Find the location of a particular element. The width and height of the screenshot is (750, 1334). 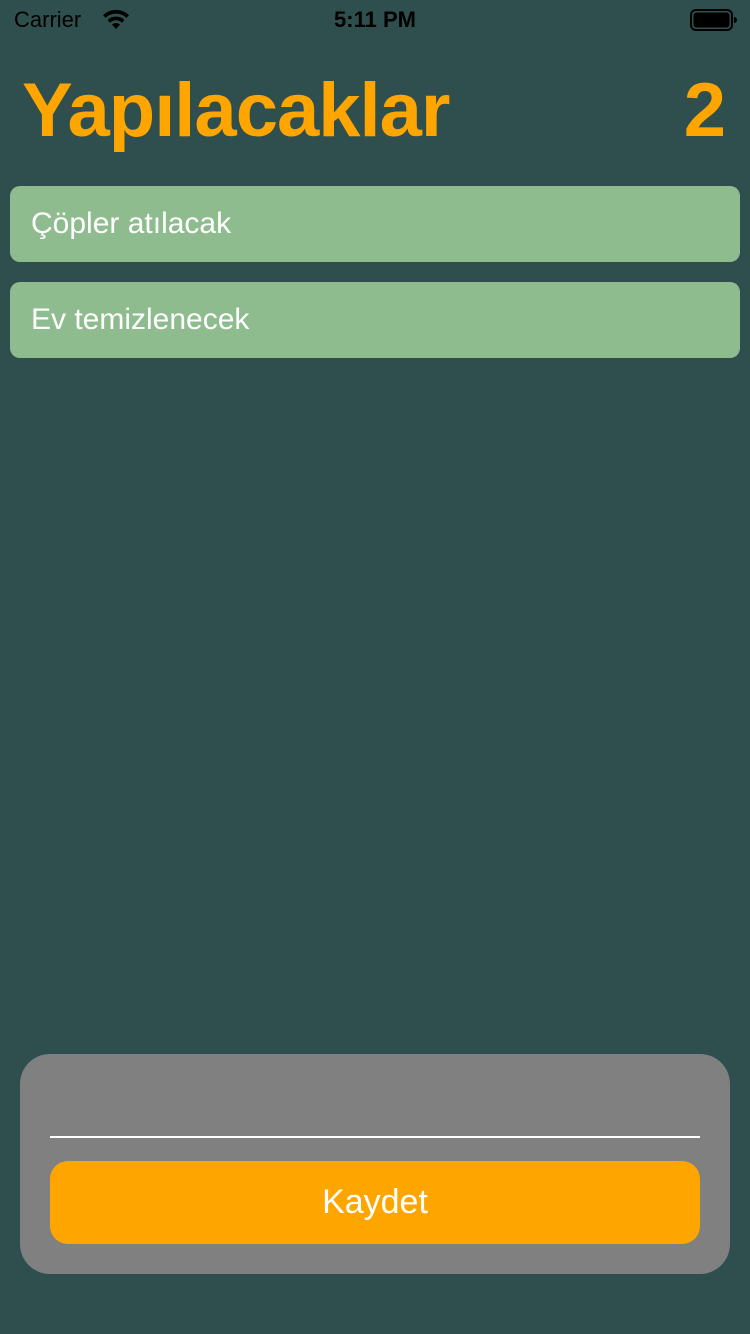

battery-icon is located at coordinates (713, 20).